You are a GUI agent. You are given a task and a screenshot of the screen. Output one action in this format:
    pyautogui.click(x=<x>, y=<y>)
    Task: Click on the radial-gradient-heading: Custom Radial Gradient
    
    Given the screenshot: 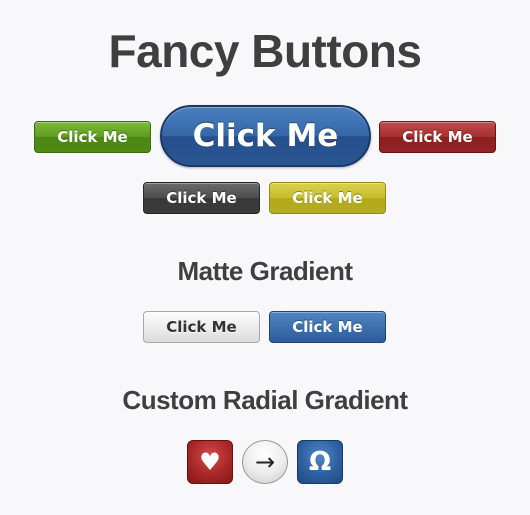 What is the action you would take?
    pyautogui.click(x=265, y=400)
    